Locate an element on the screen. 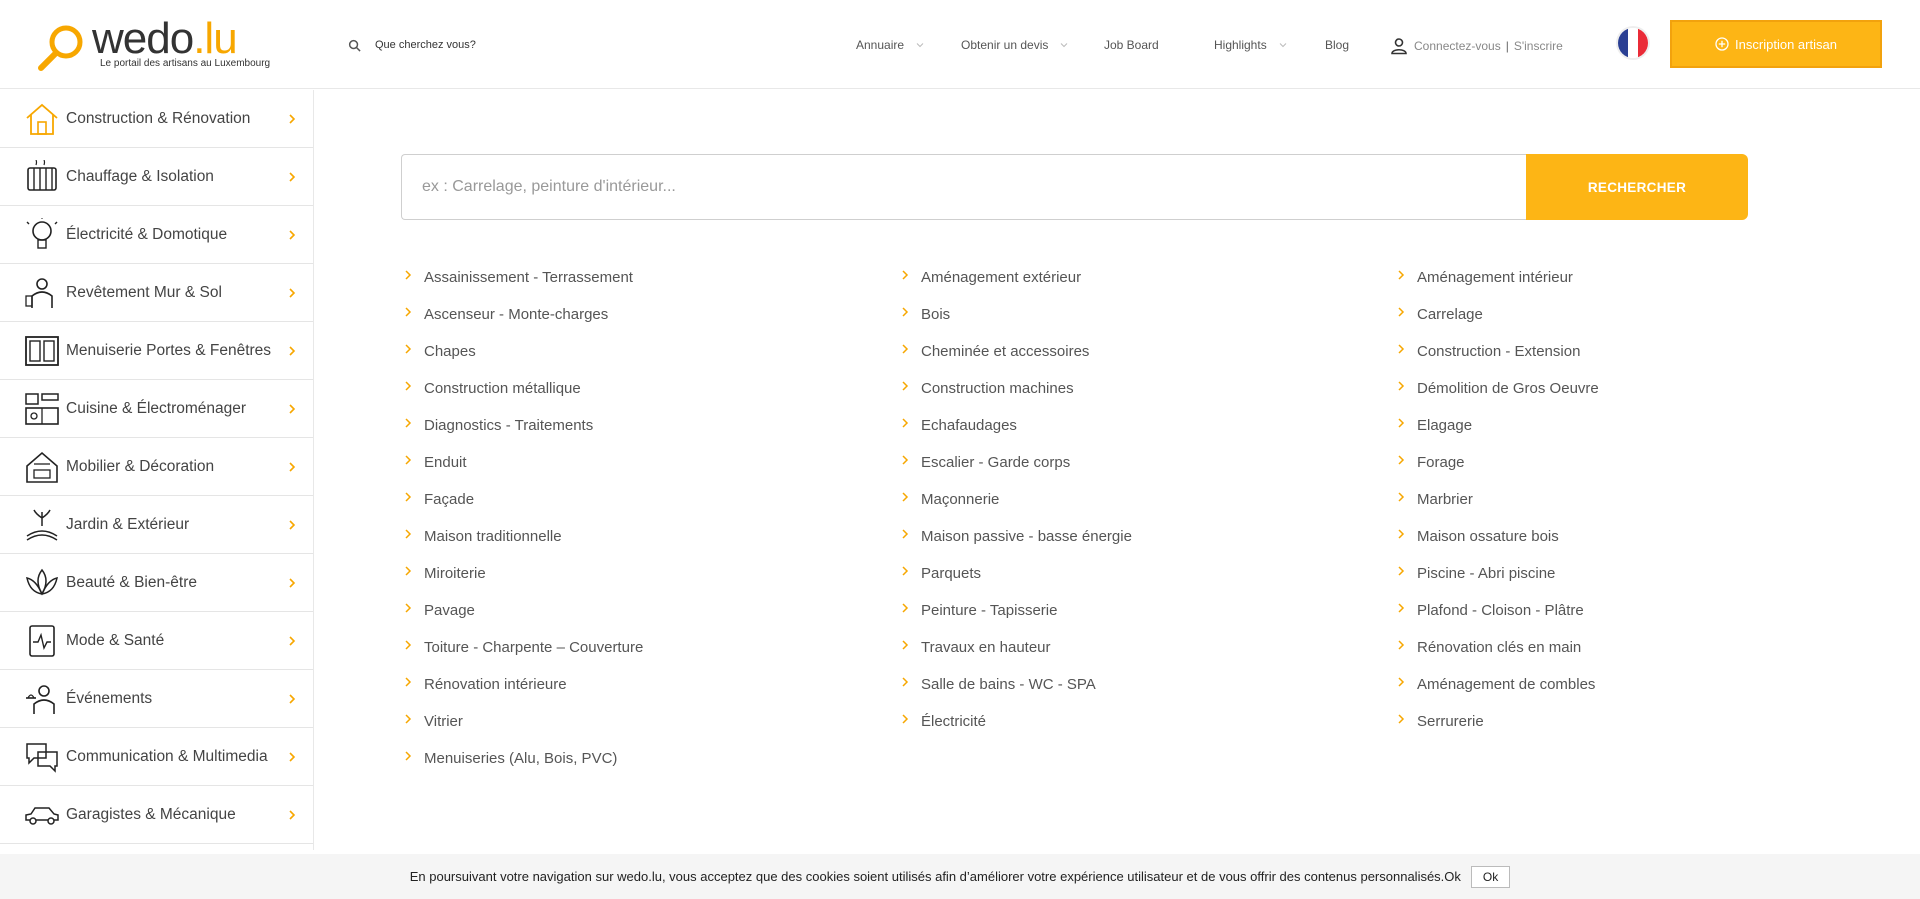 Image resolution: width=1920 pixels, height=899 pixels. category-label: Parquets is located at coordinates (951, 573).